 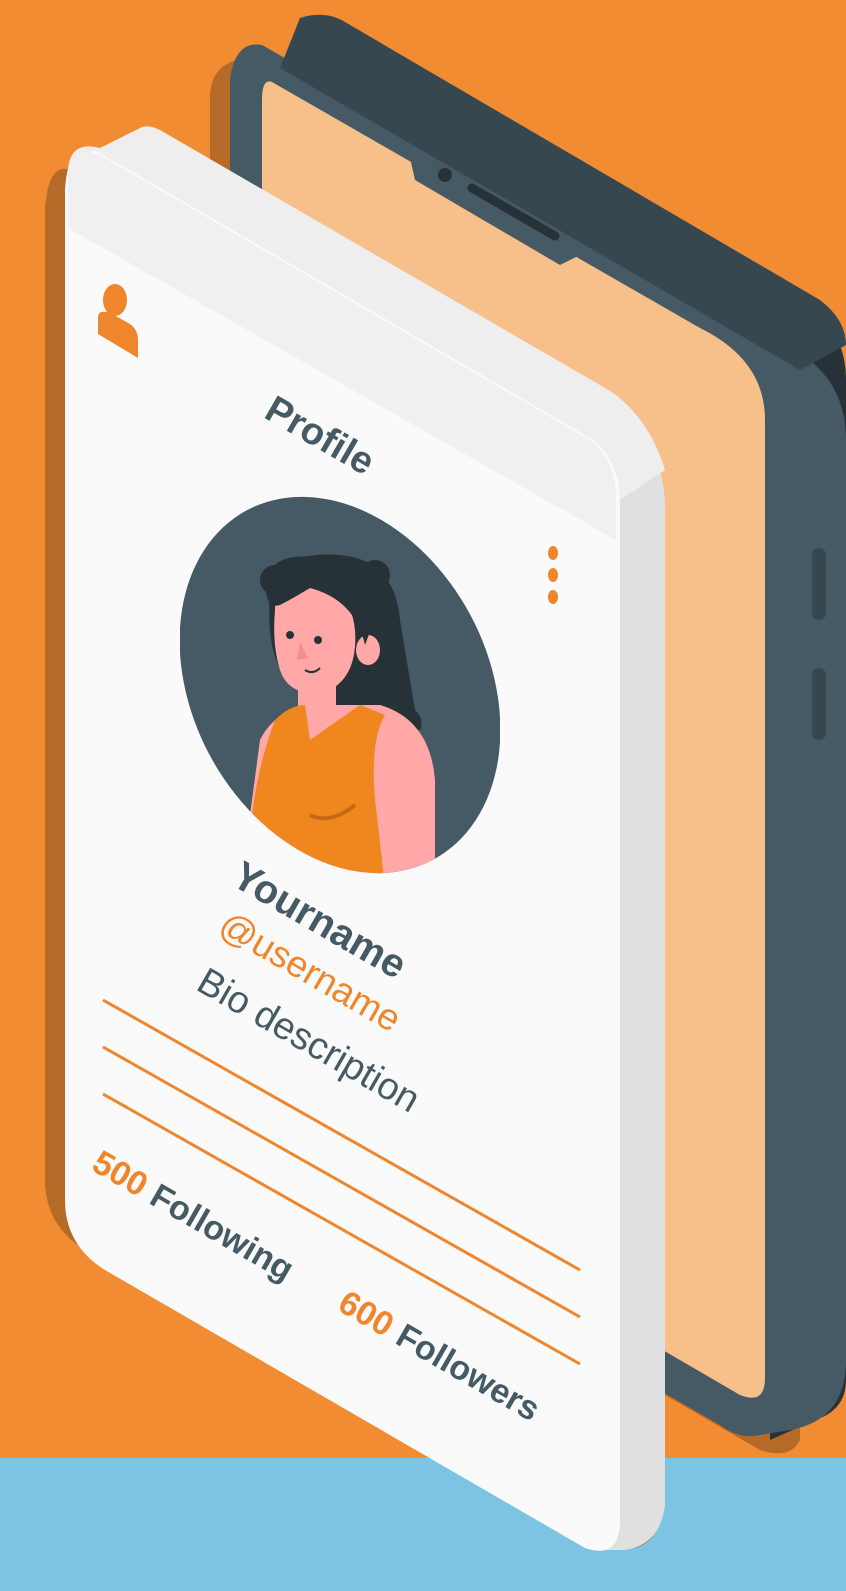 I want to click on user-icon, so click(x=120, y=323).